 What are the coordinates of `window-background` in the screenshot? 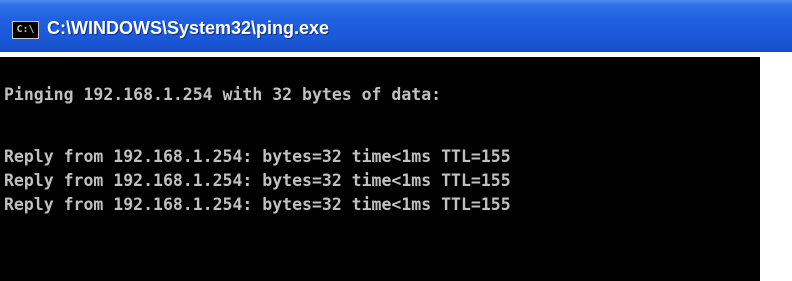 It's located at (776, 166).